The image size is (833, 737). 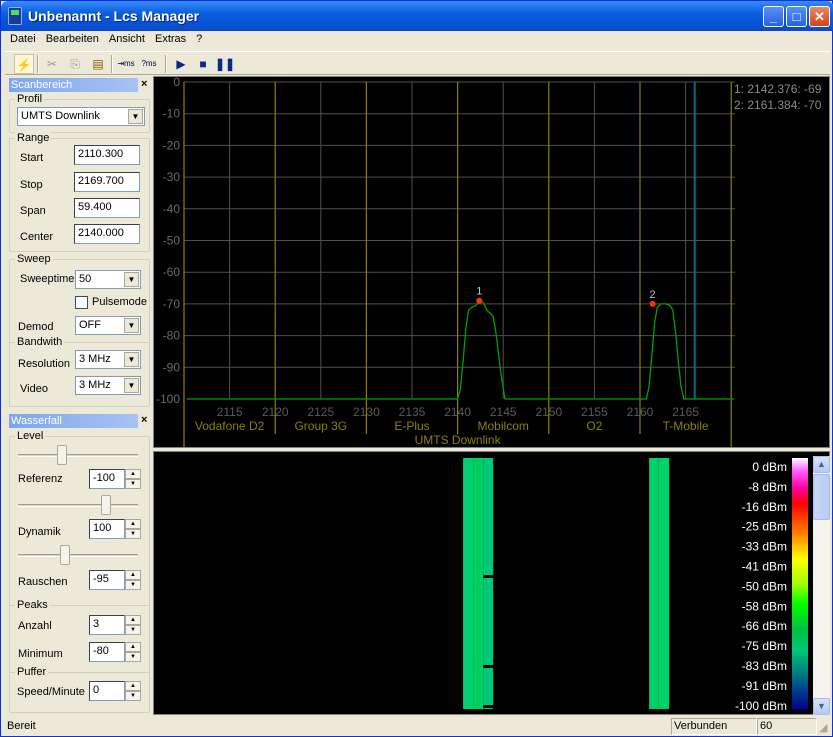 What do you see at coordinates (72, 39) in the screenshot?
I see `menu-bearbeiten: Bearbeiten` at bounding box center [72, 39].